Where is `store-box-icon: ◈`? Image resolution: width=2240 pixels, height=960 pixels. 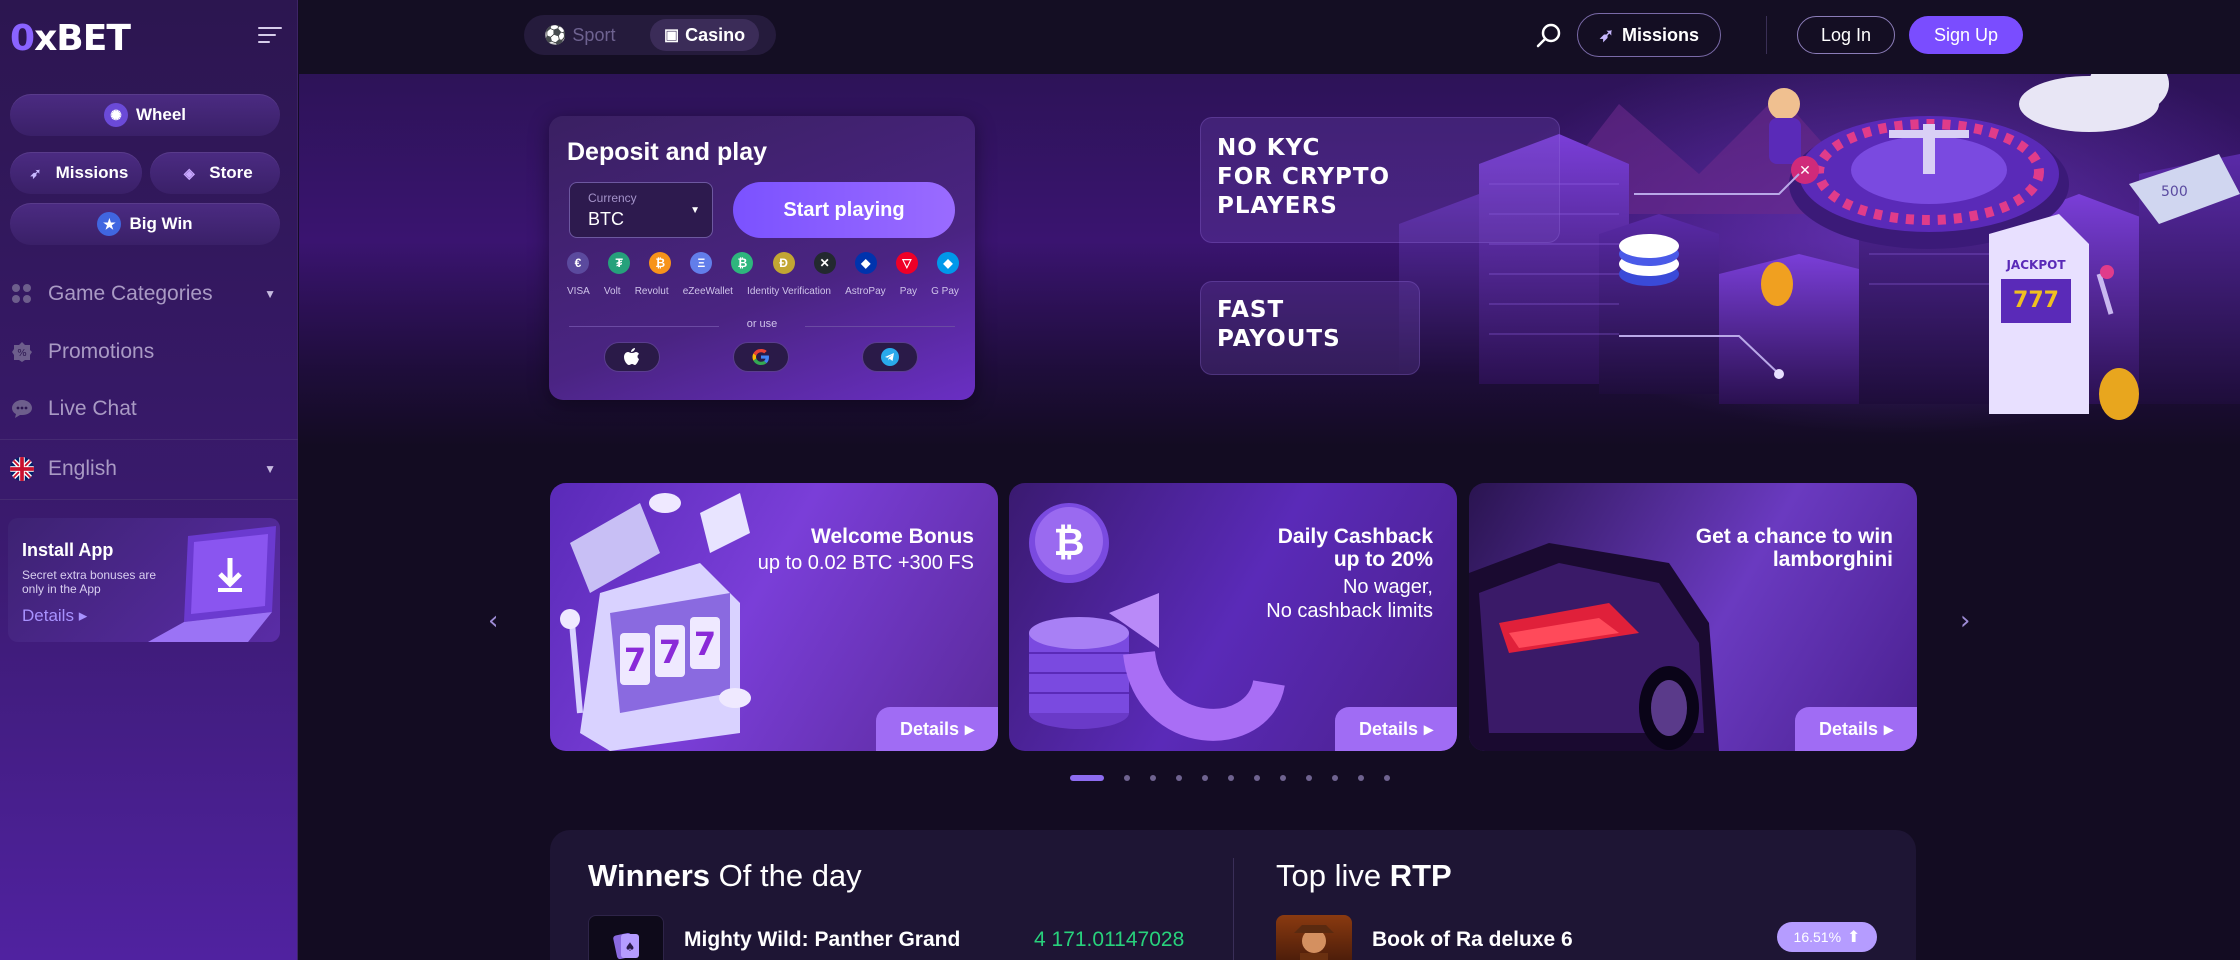
store-box-icon: ◈ is located at coordinates (189, 172).